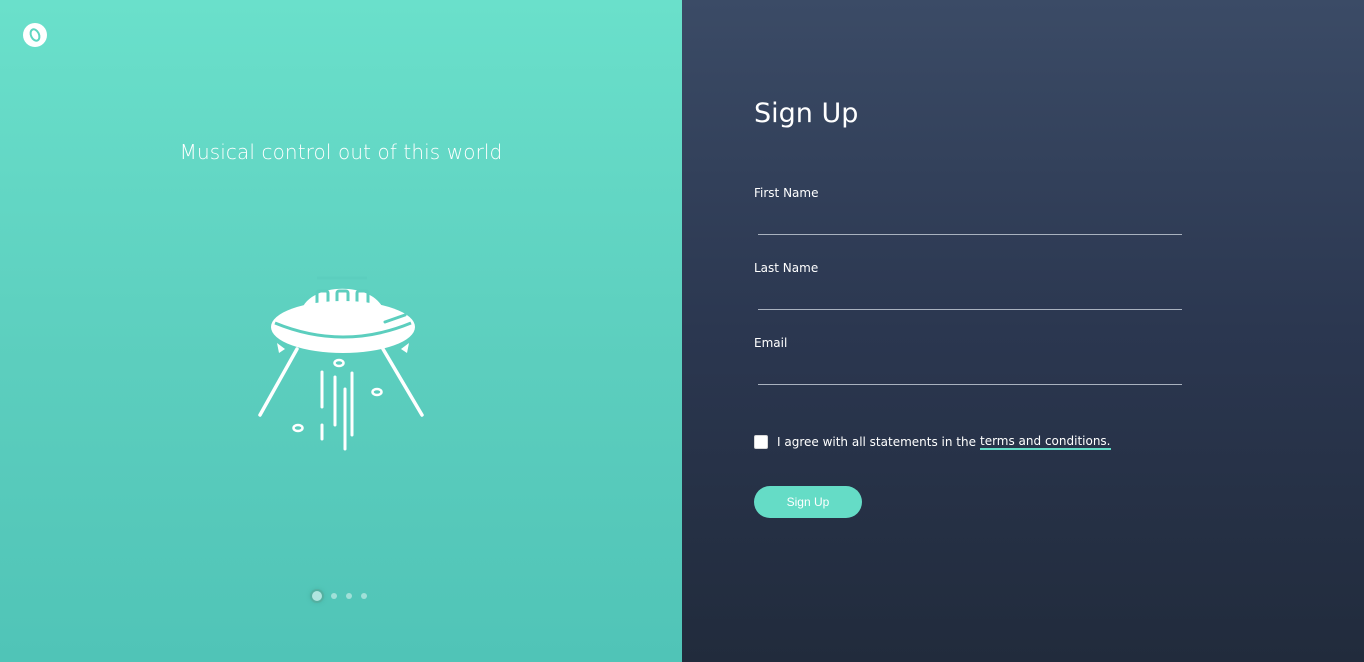 The height and width of the screenshot is (662, 1364). What do you see at coordinates (968, 285) in the screenshot?
I see `last-name-group: Last Name` at bounding box center [968, 285].